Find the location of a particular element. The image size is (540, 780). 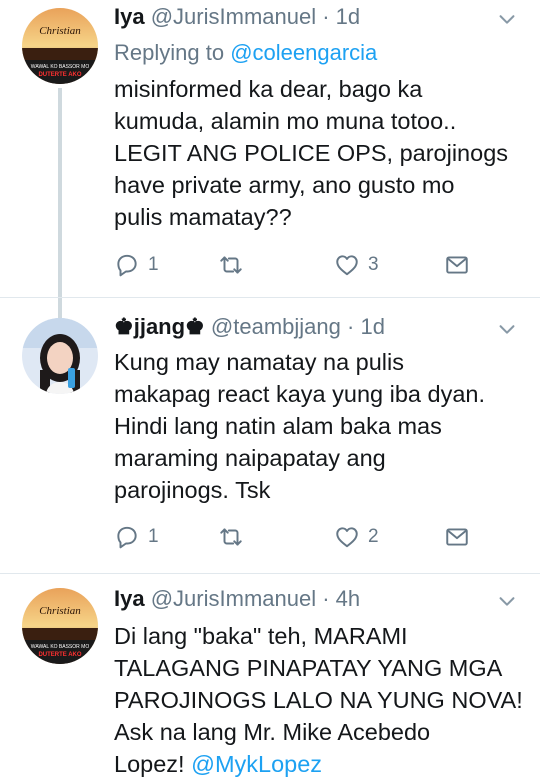

mention-link: @coleengarcia is located at coordinates (303, 52).